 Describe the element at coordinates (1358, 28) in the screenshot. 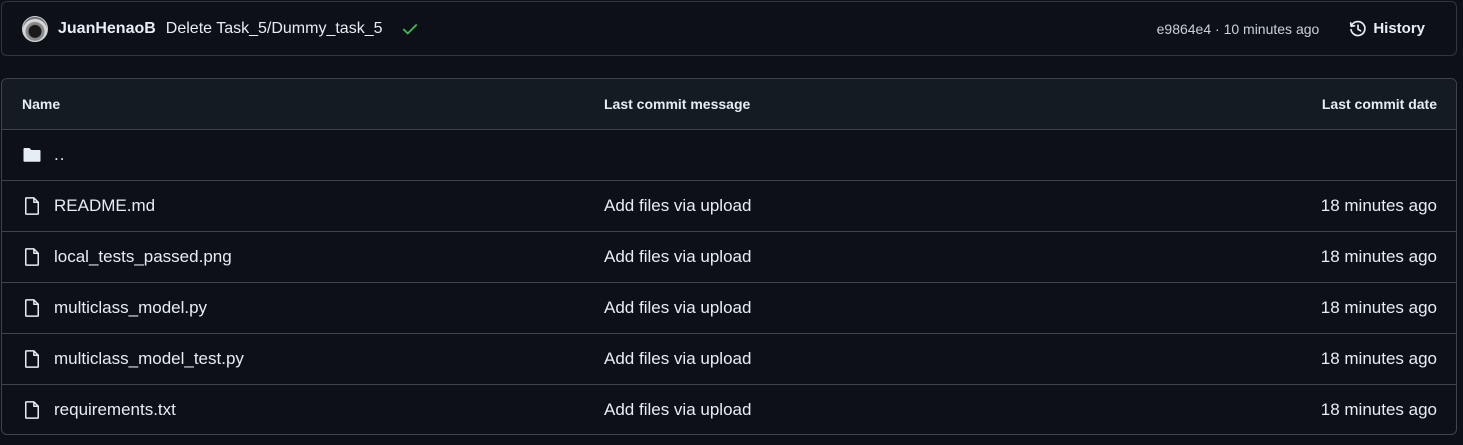

I see `history-icon` at that location.